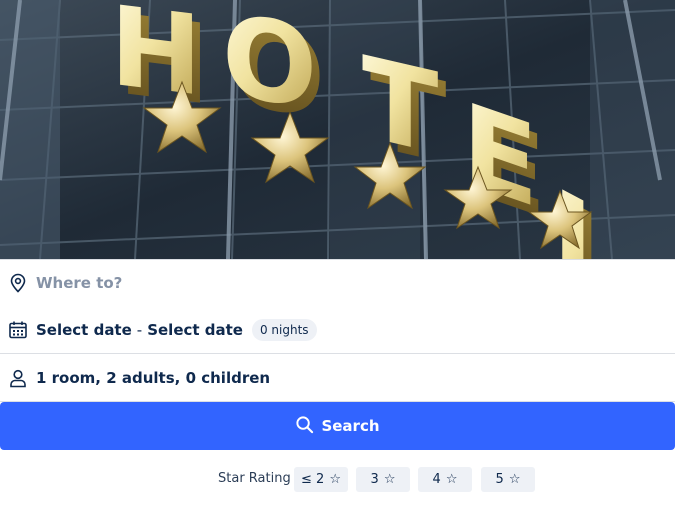 Image resolution: width=675 pixels, height=507 pixels. I want to click on checkin-date: Select date, so click(84, 330).